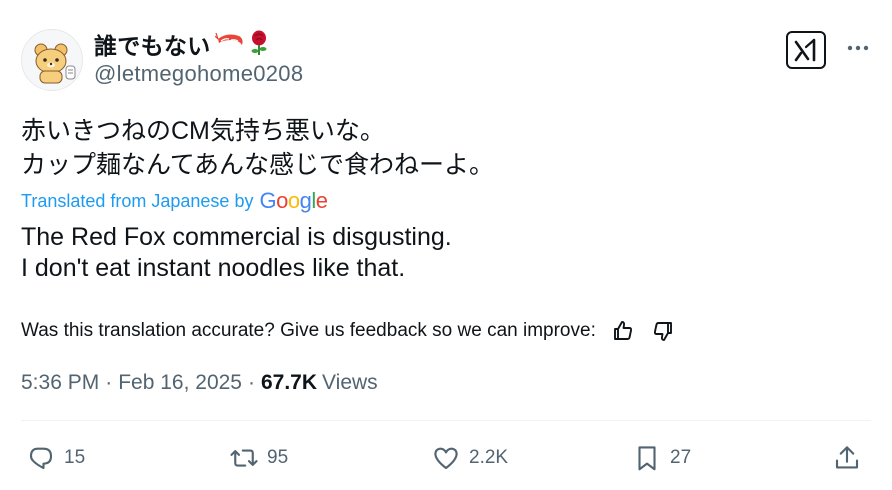  Describe the element at coordinates (293, 200) in the screenshot. I see `google-logo: Google` at that location.